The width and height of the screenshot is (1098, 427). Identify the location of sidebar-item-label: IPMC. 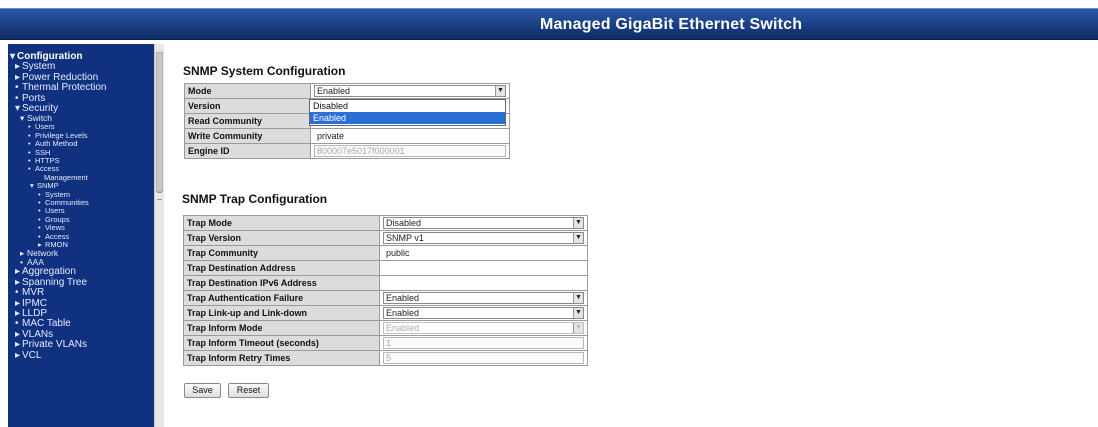
(34, 303).